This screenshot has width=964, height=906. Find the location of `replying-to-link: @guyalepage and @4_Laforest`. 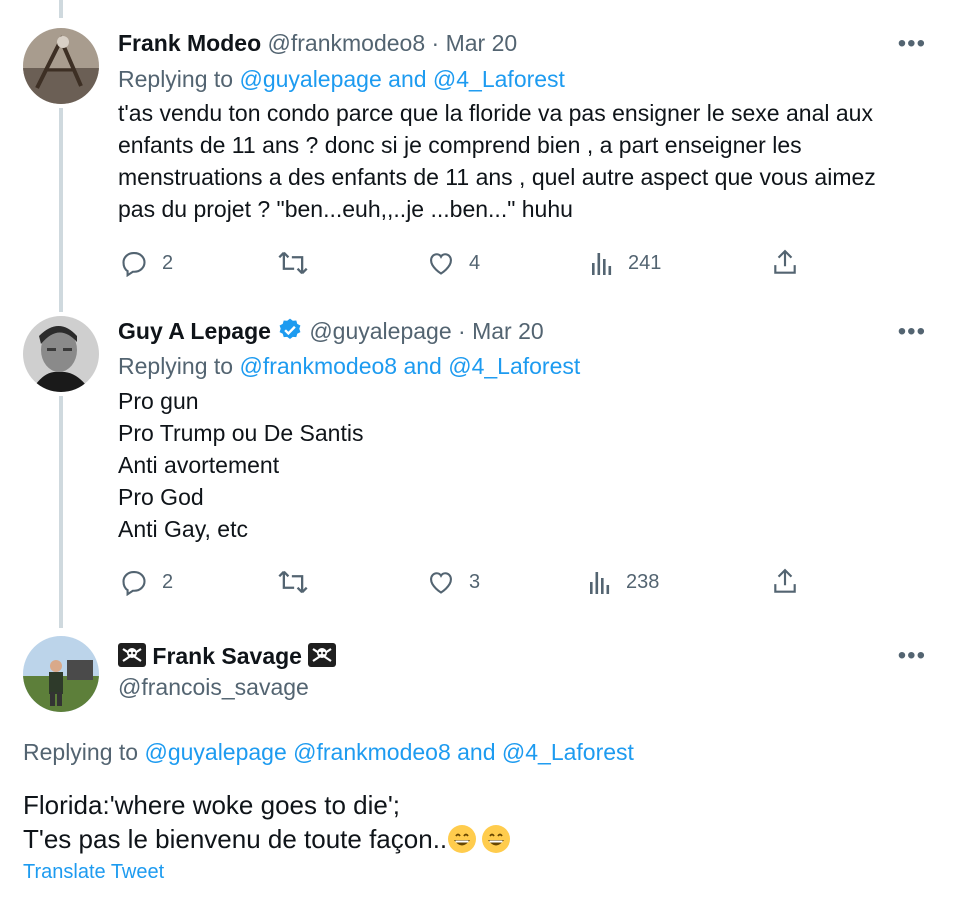

replying-to-link: @guyalepage and @4_Laforest is located at coordinates (401, 79).